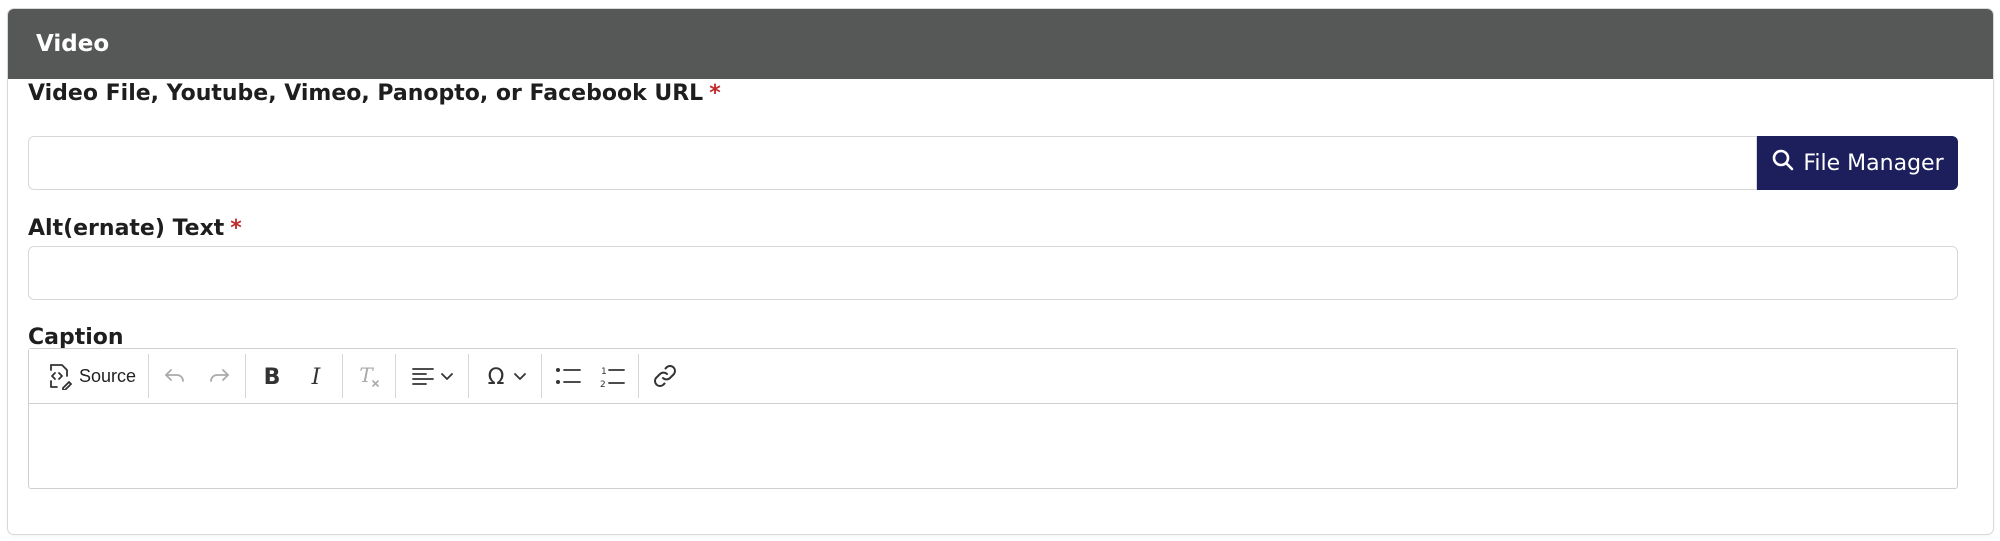 The width and height of the screenshot is (2000, 541). I want to click on caption-editor-body, so click(993, 446).